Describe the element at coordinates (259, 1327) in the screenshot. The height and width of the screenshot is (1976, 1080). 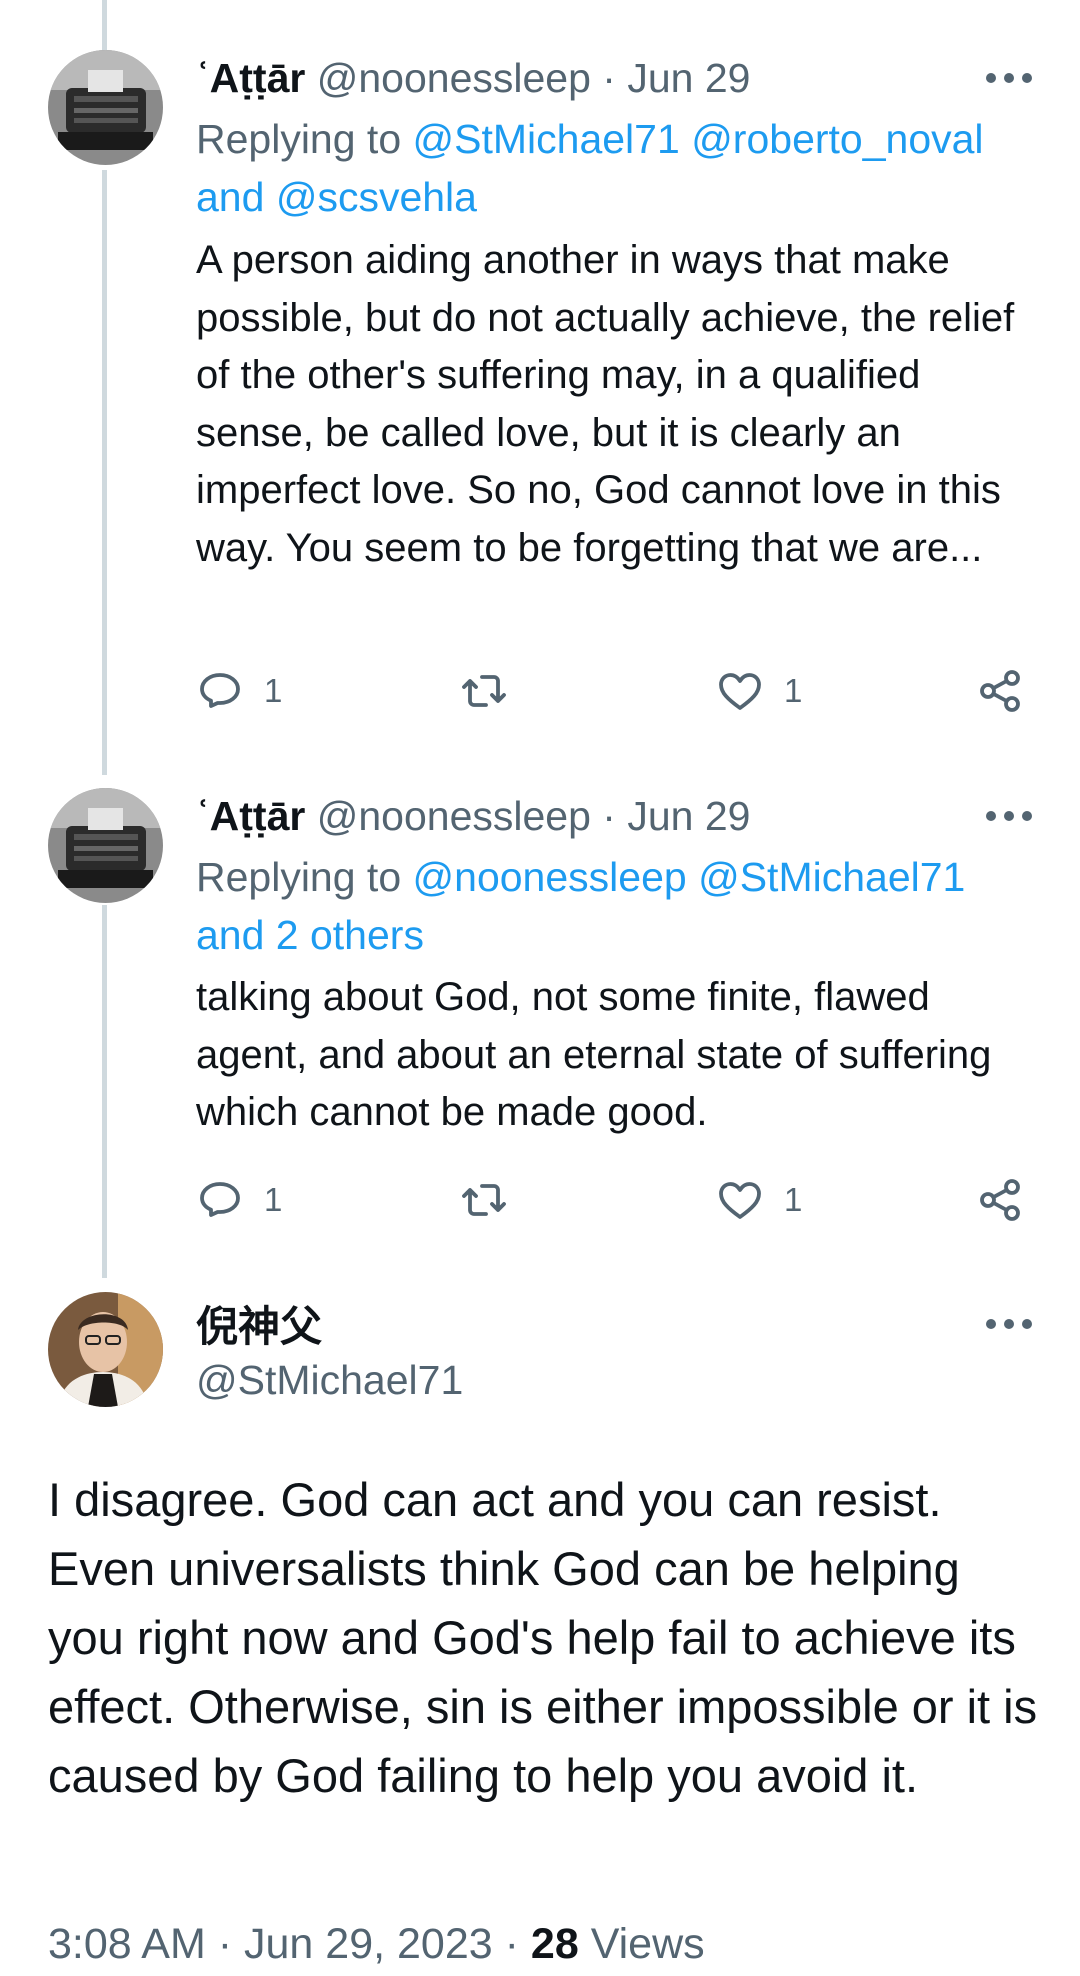
I see `display-name: 倪神父` at that location.